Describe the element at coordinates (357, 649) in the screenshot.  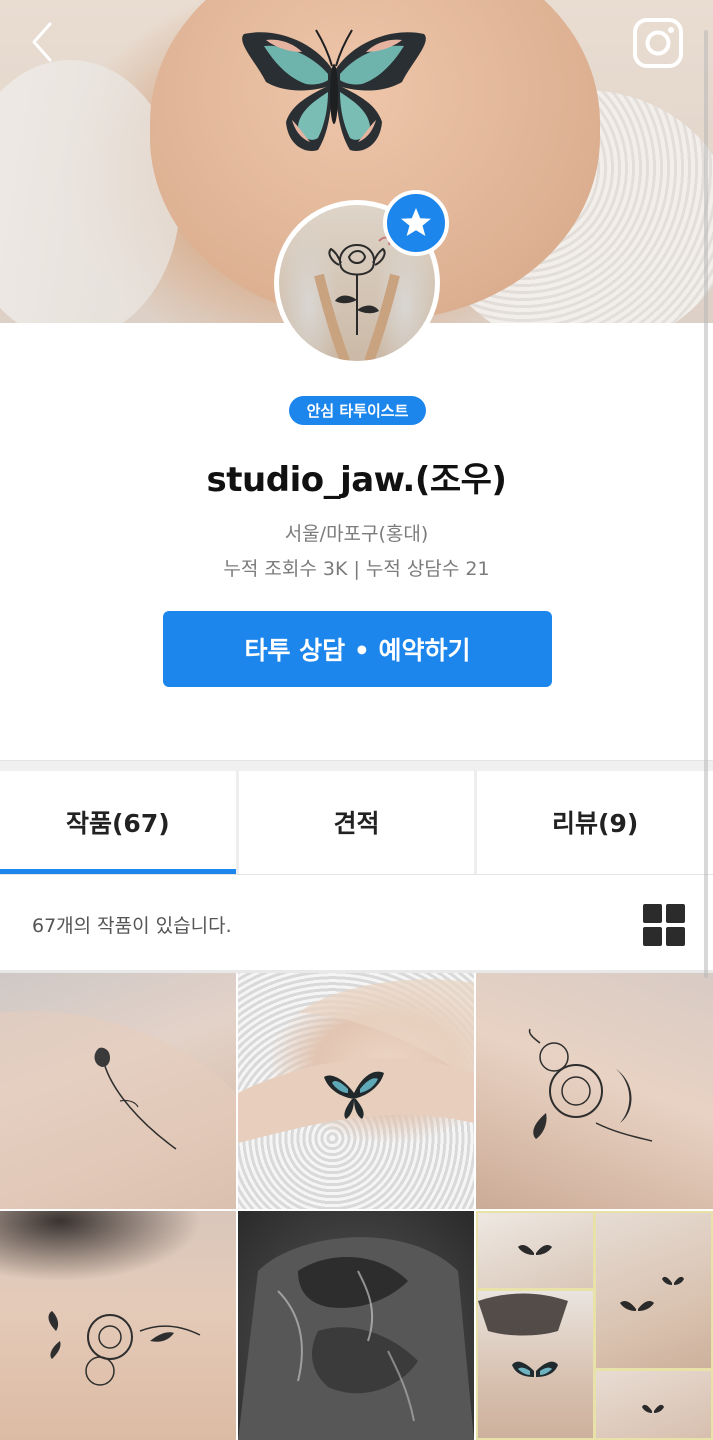
I see `consult-booking-button: 타투 상담 • 예약하기` at that location.